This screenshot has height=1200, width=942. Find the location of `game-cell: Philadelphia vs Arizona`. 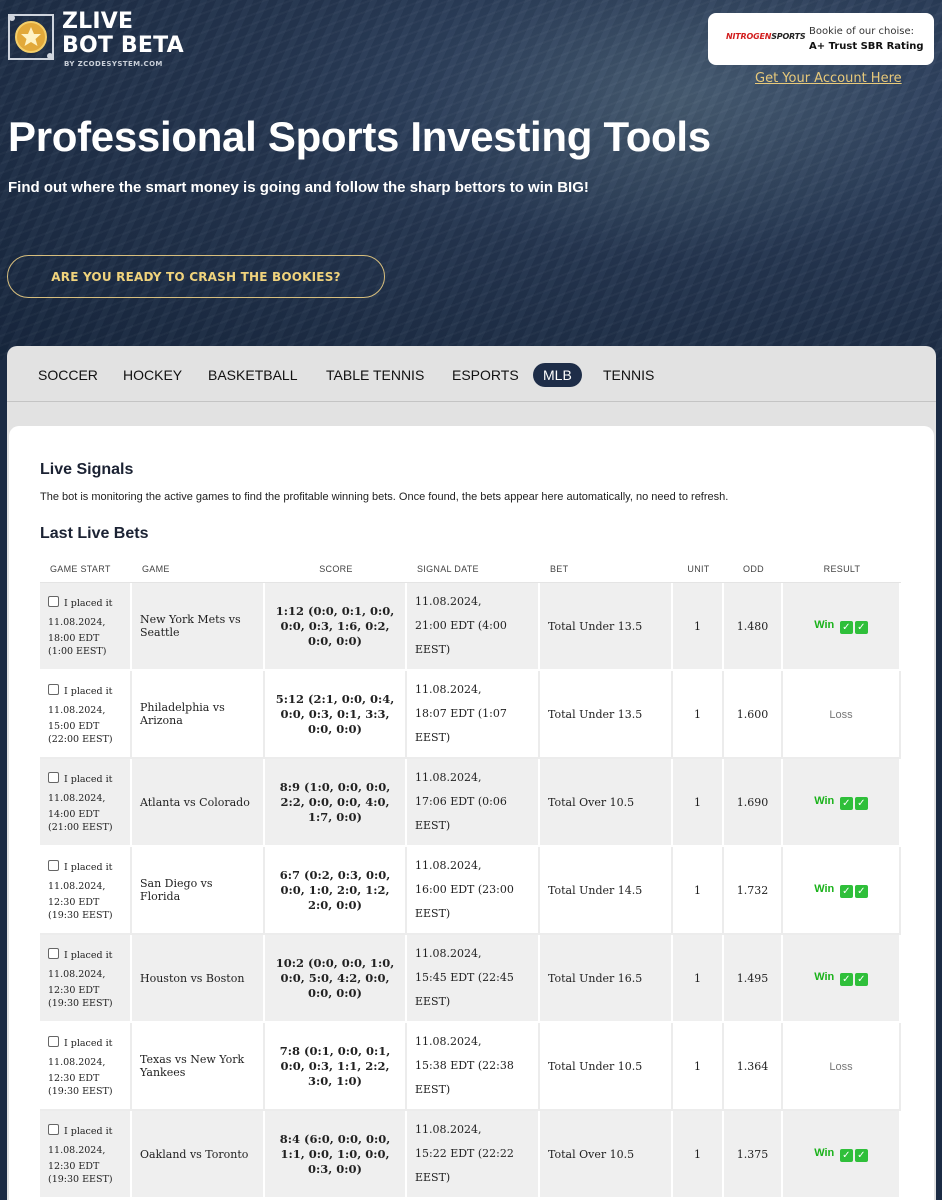

game-cell: Philadelphia vs Arizona is located at coordinates (198, 715).